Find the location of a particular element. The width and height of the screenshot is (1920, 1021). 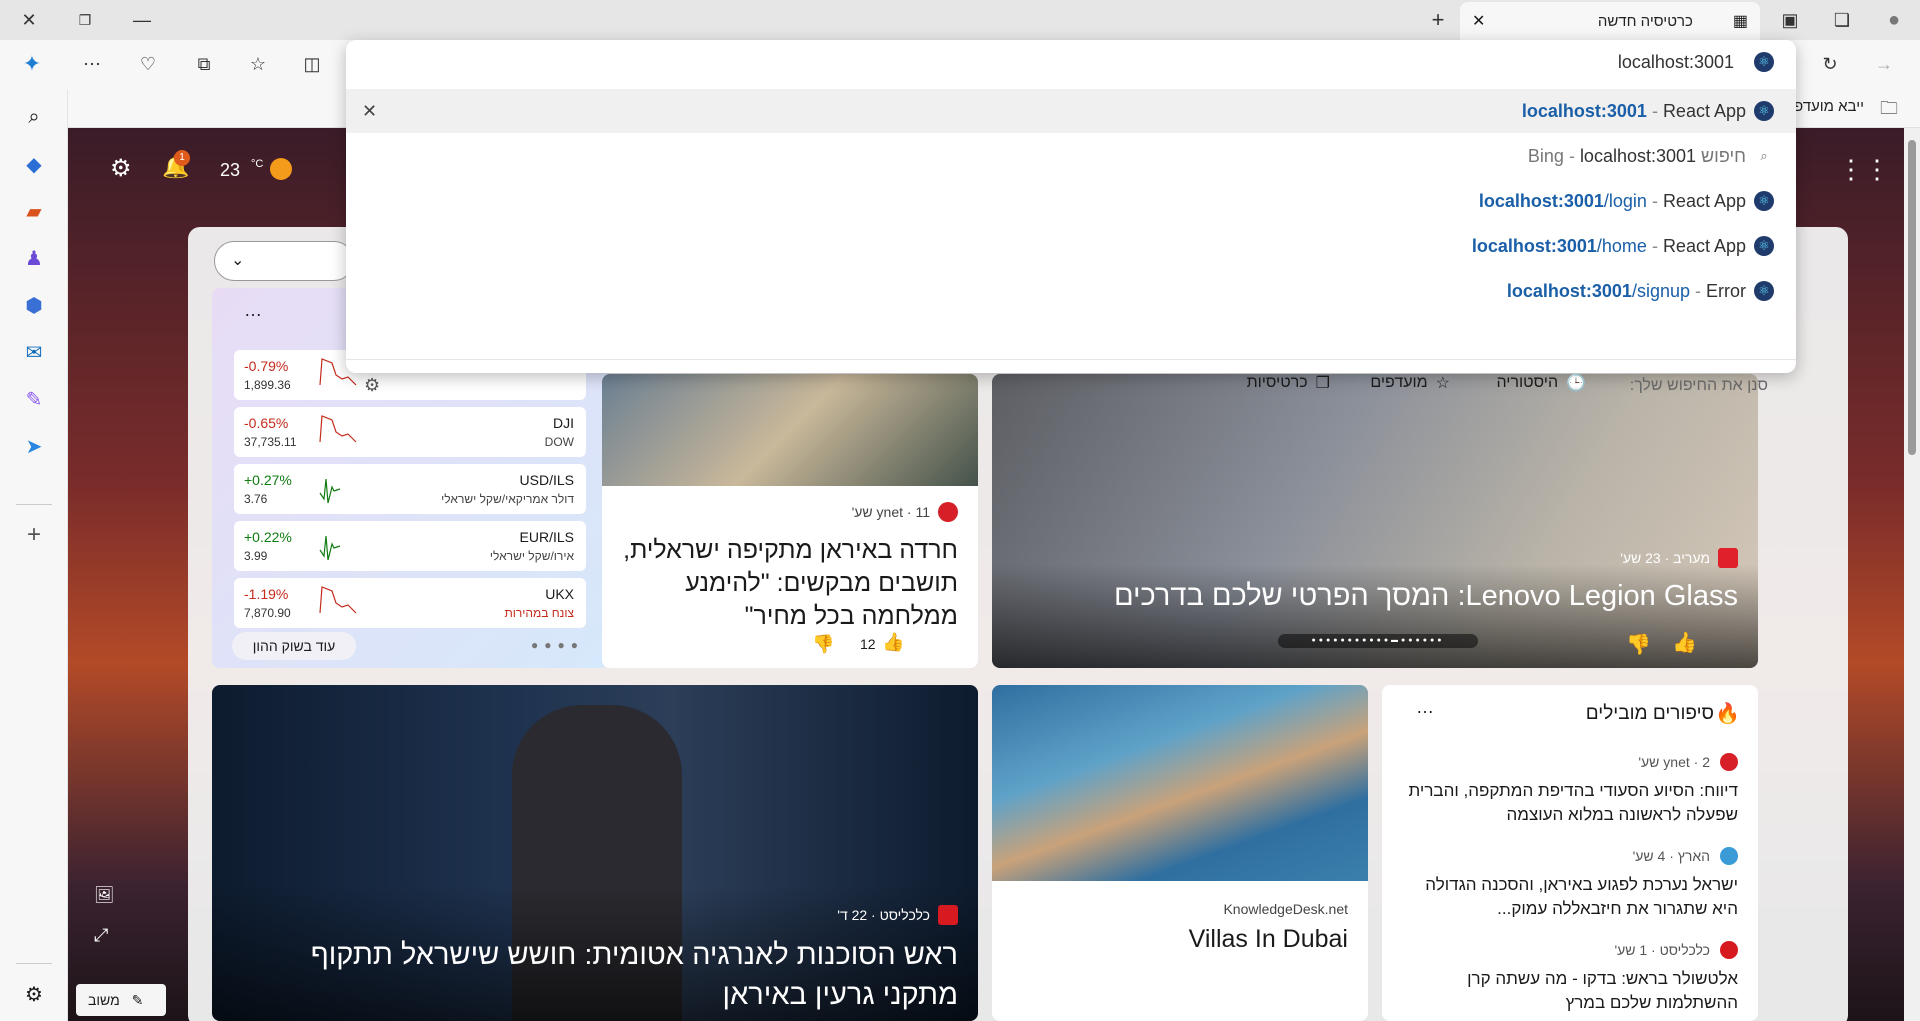

stock-value: 1,899.36 is located at coordinates (267, 385).